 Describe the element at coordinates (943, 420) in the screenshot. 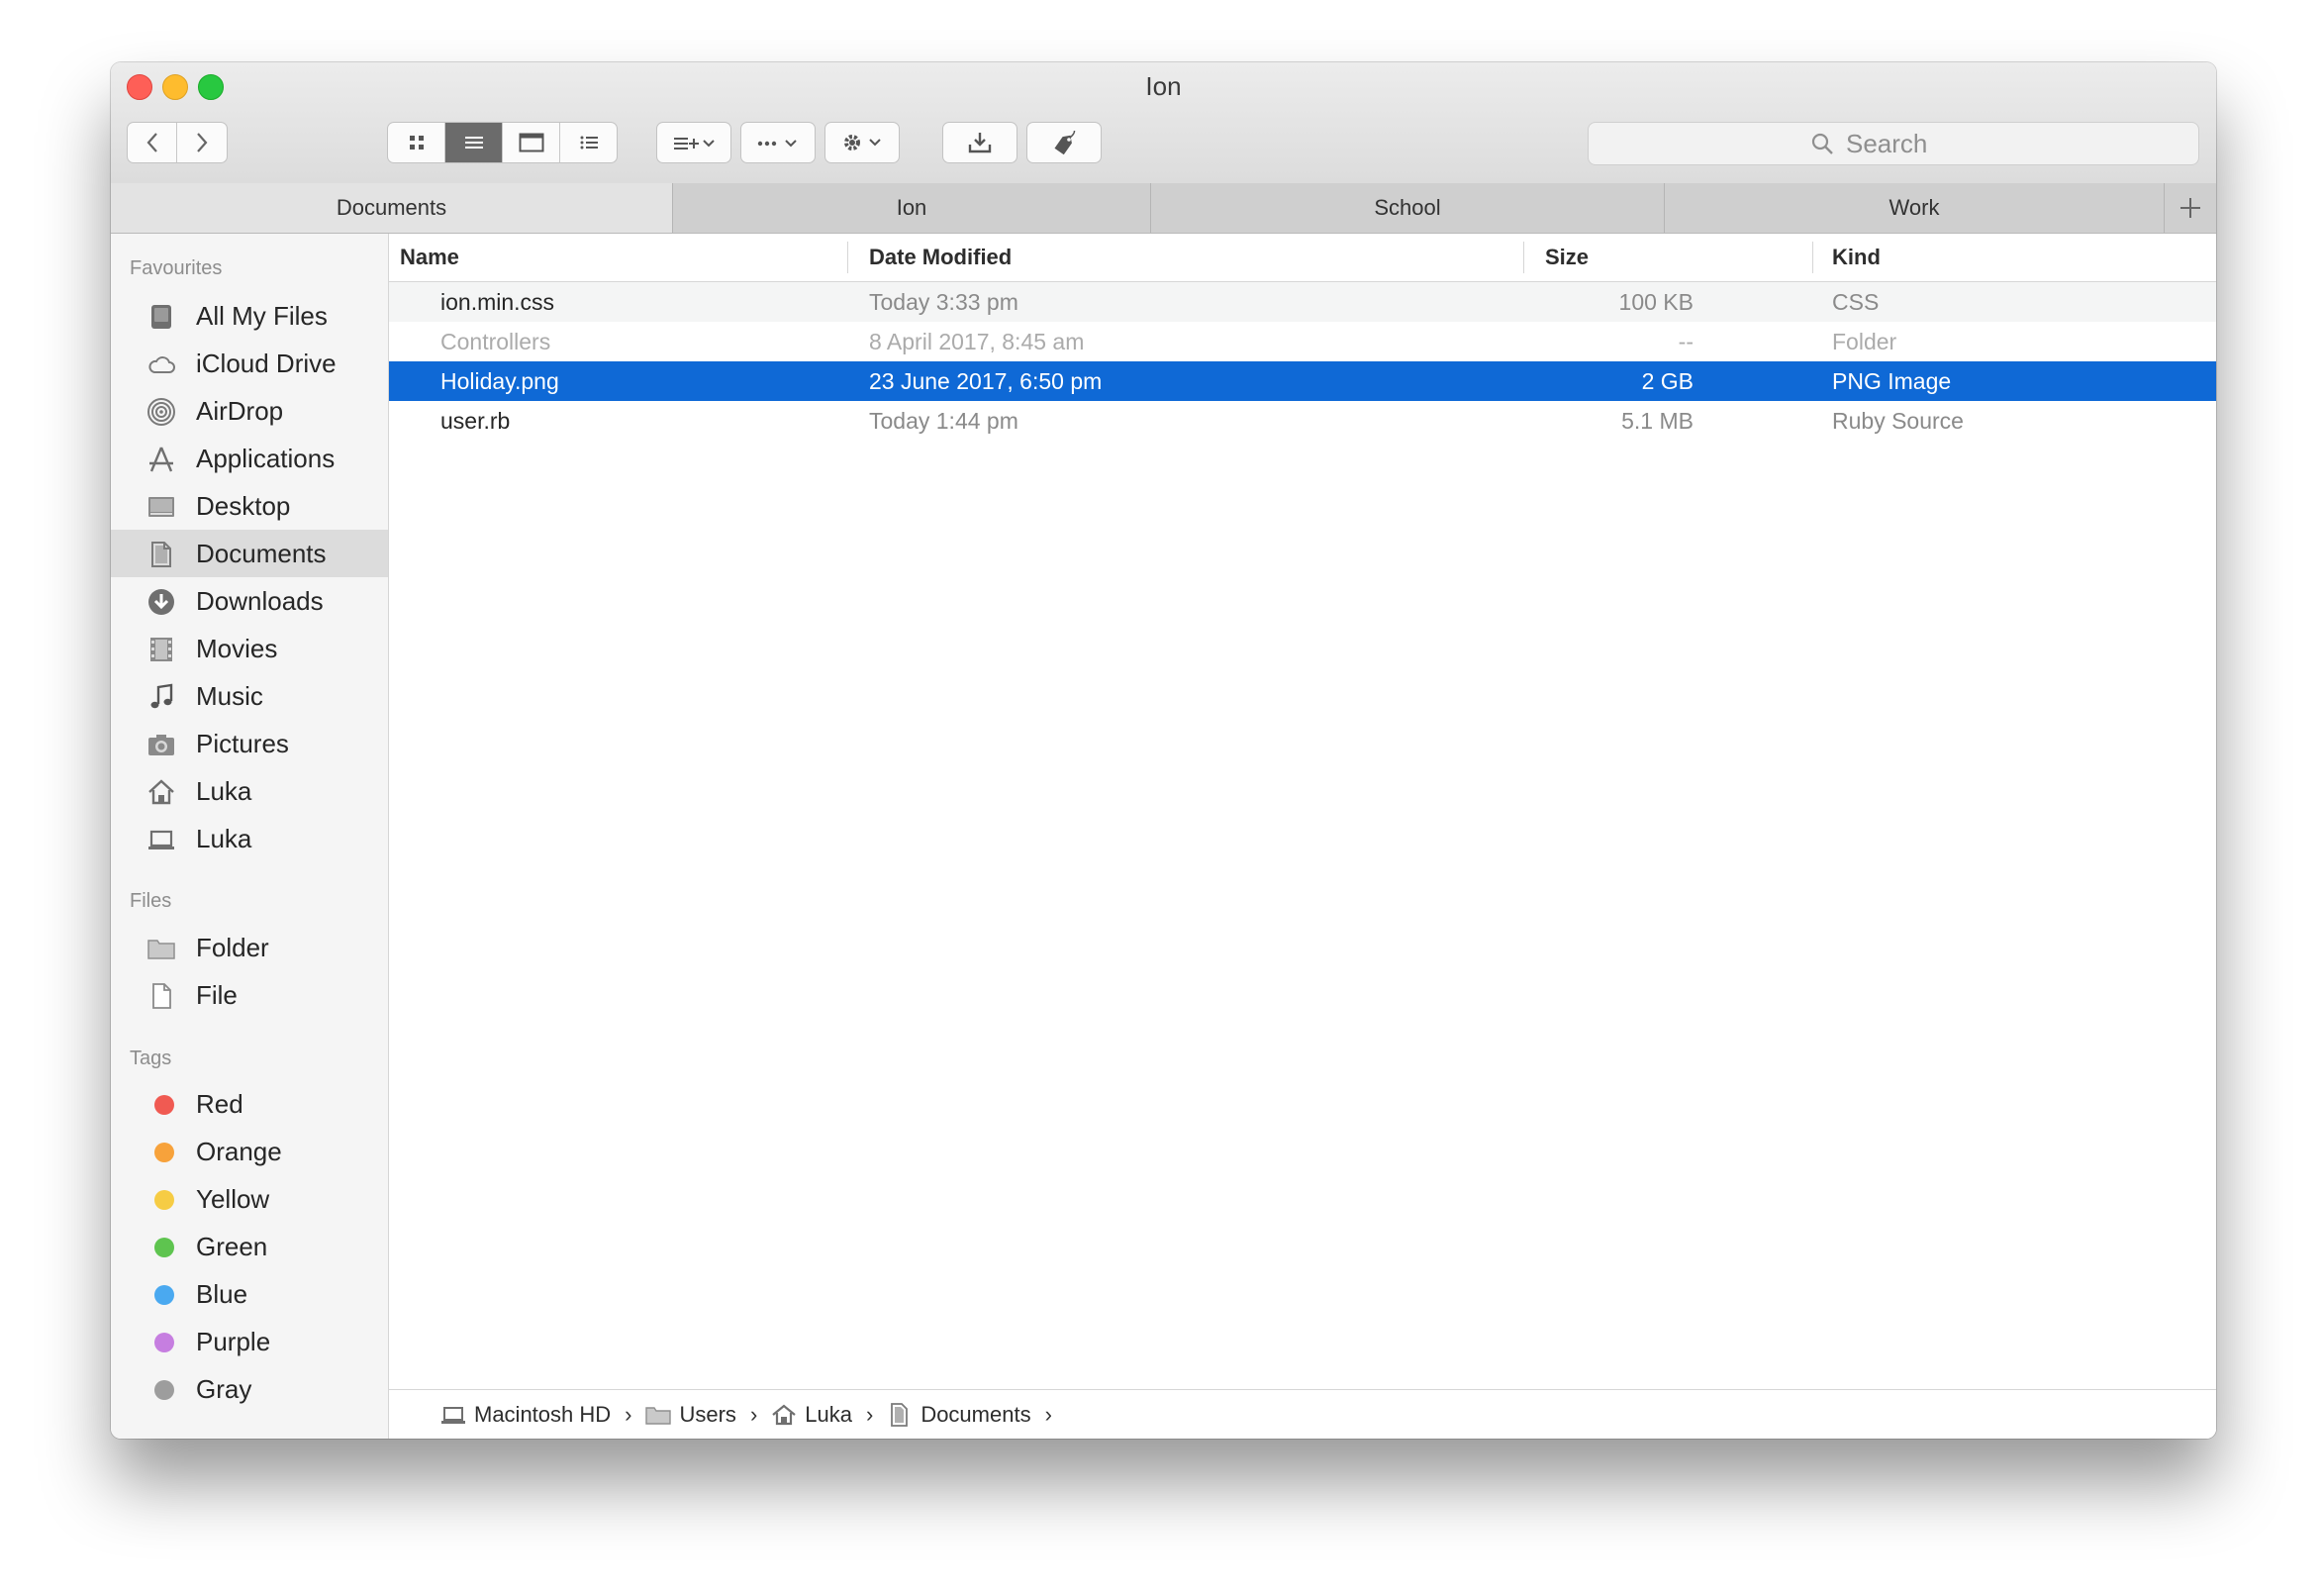

I see `file-date: Today 1:44 pm` at that location.